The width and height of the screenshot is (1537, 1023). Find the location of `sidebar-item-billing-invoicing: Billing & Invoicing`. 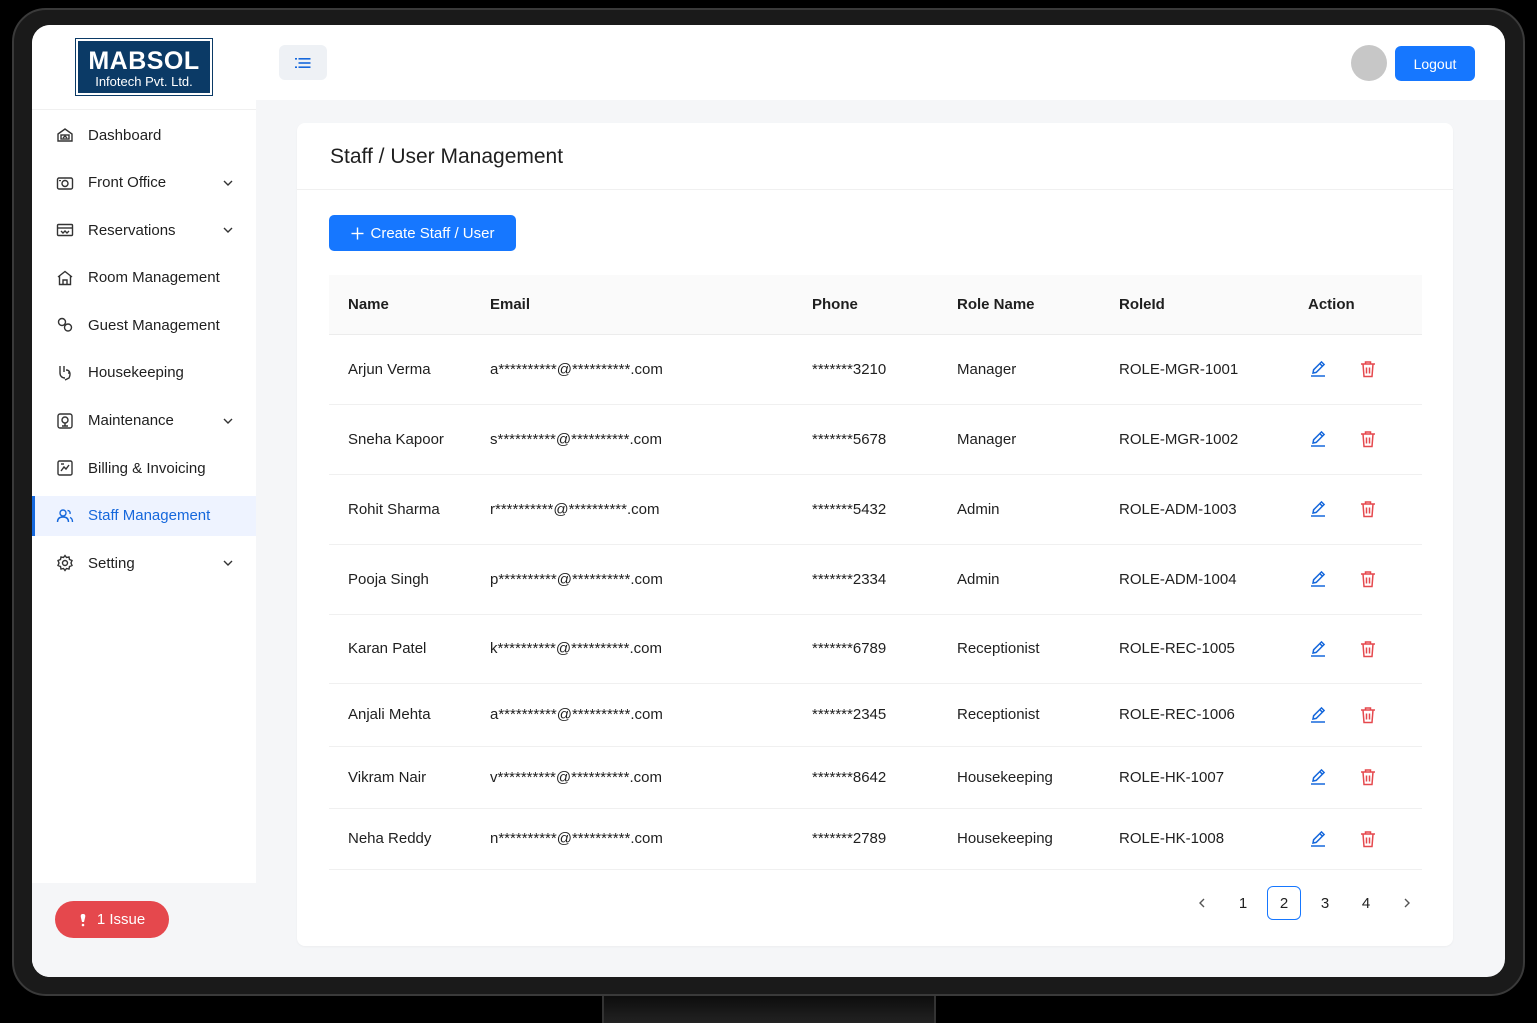

sidebar-item-billing-invoicing: Billing & Invoicing is located at coordinates (144, 468).